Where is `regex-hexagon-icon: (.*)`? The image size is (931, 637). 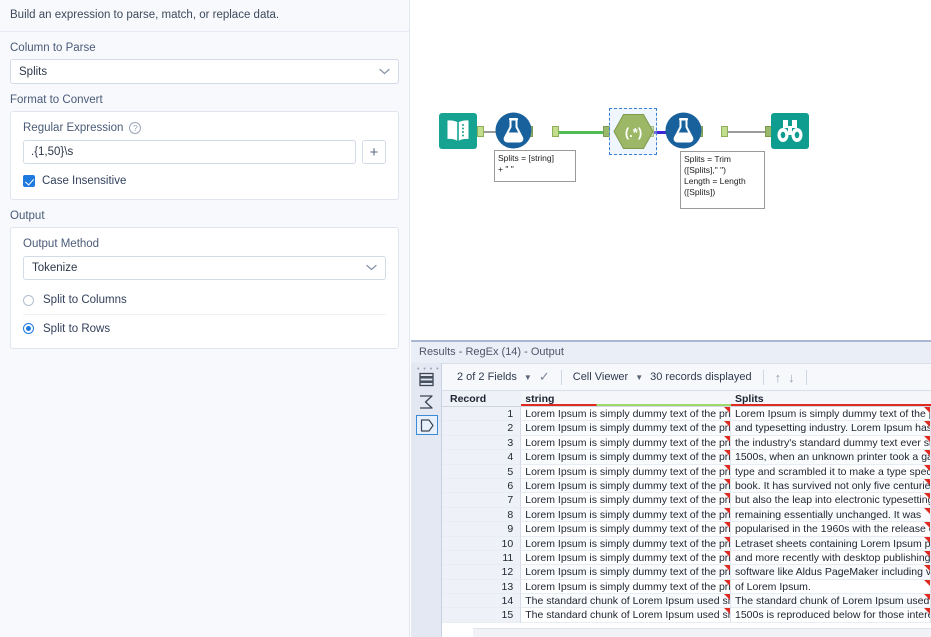 regex-hexagon-icon: (.*) is located at coordinates (633, 131).